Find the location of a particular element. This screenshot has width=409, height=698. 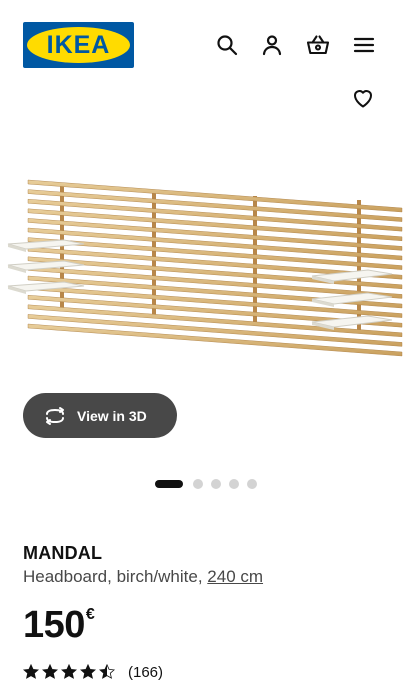

product-rating: (166) is located at coordinates (93, 672).